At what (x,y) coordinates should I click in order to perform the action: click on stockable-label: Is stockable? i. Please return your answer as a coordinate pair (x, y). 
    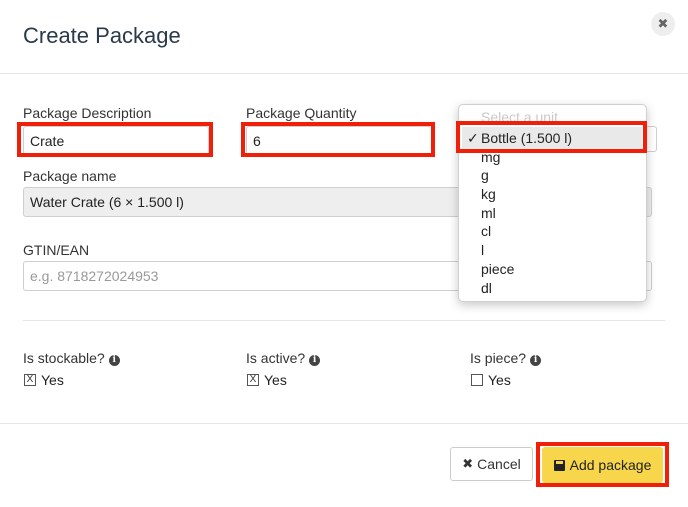
    Looking at the image, I should click on (71, 358).